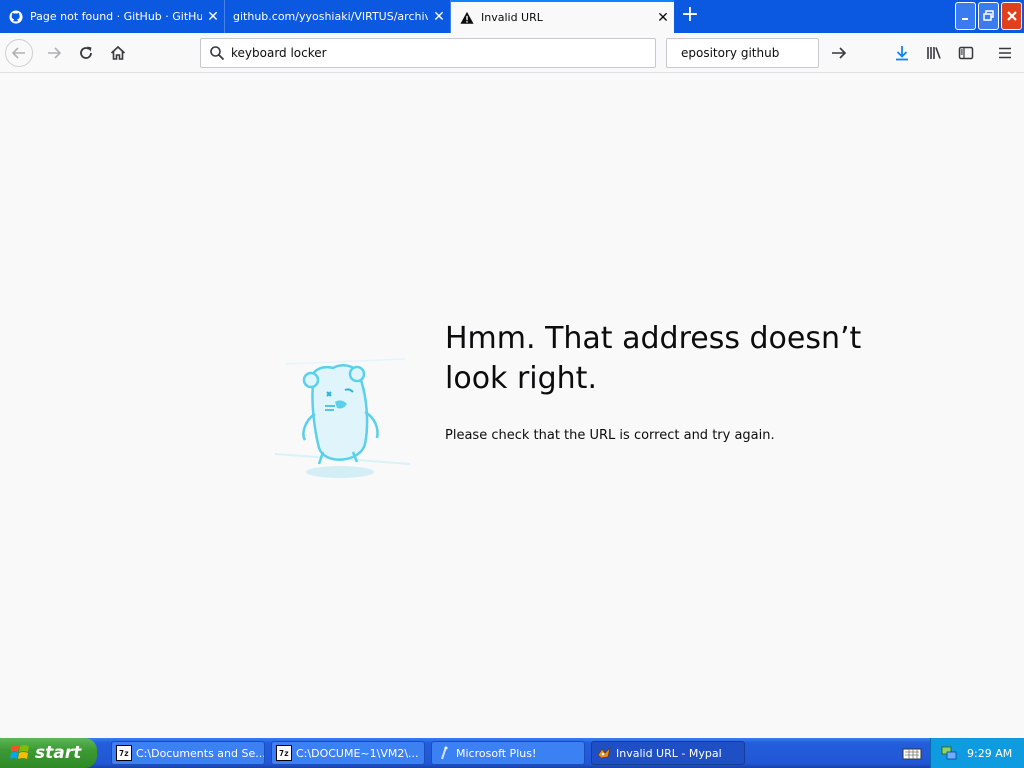 The image size is (1024, 768). What do you see at coordinates (988, 16) in the screenshot?
I see `restore-button` at bounding box center [988, 16].